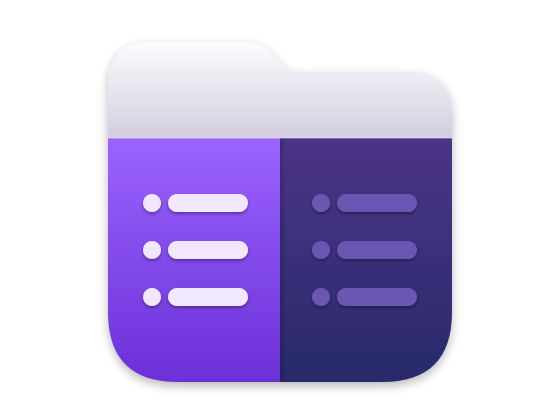  Describe the element at coordinates (280, 138) in the screenshot. I see `tab-pane-seam` at that location.